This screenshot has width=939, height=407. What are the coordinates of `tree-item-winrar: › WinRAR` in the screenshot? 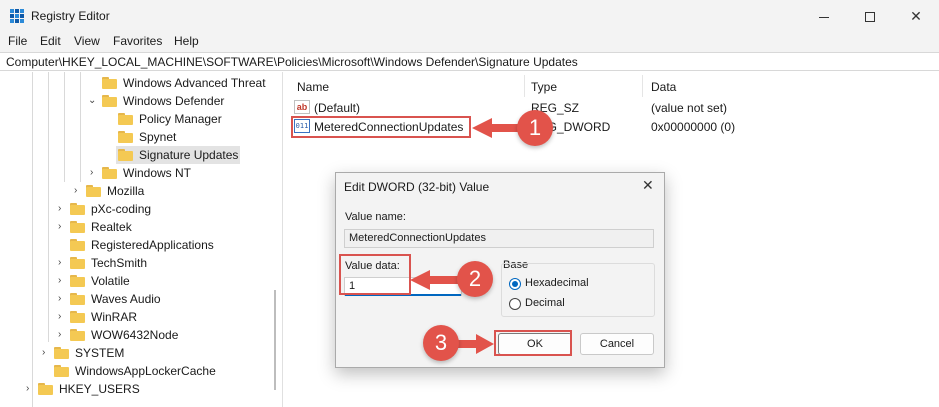 It's located at (141, 317).